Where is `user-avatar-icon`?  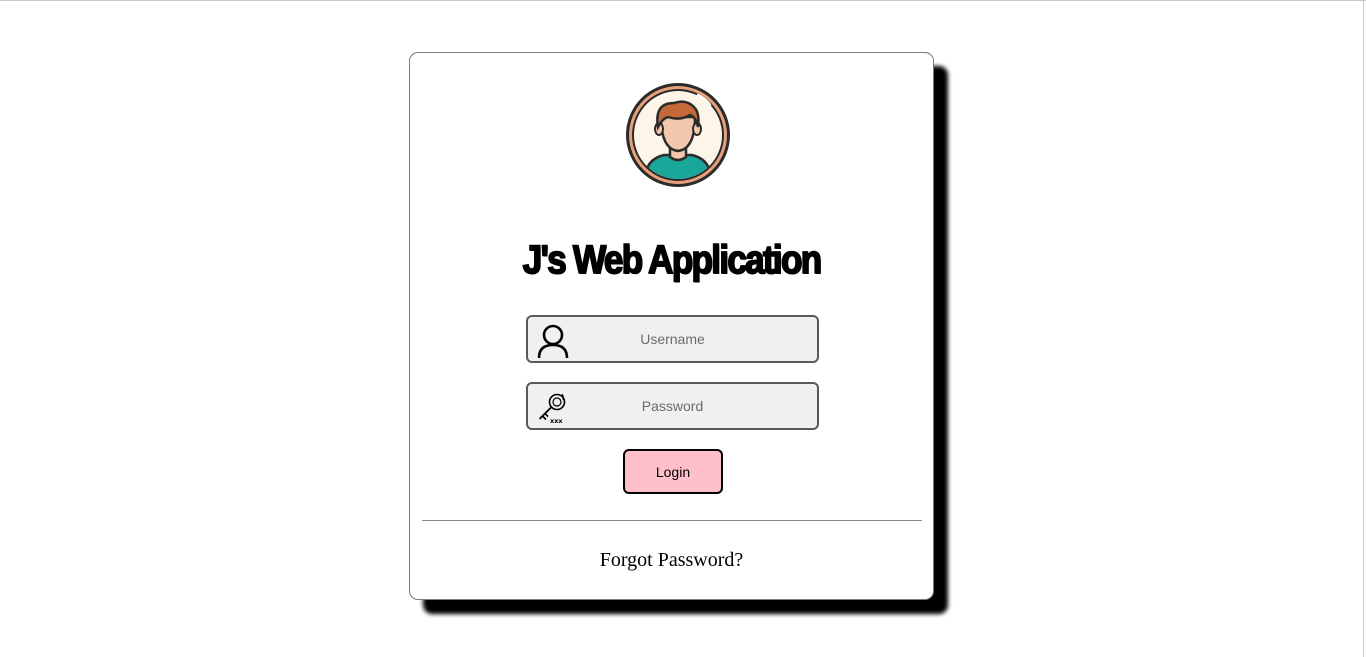
user-avatar-icon is located at coordinates (678, 135).